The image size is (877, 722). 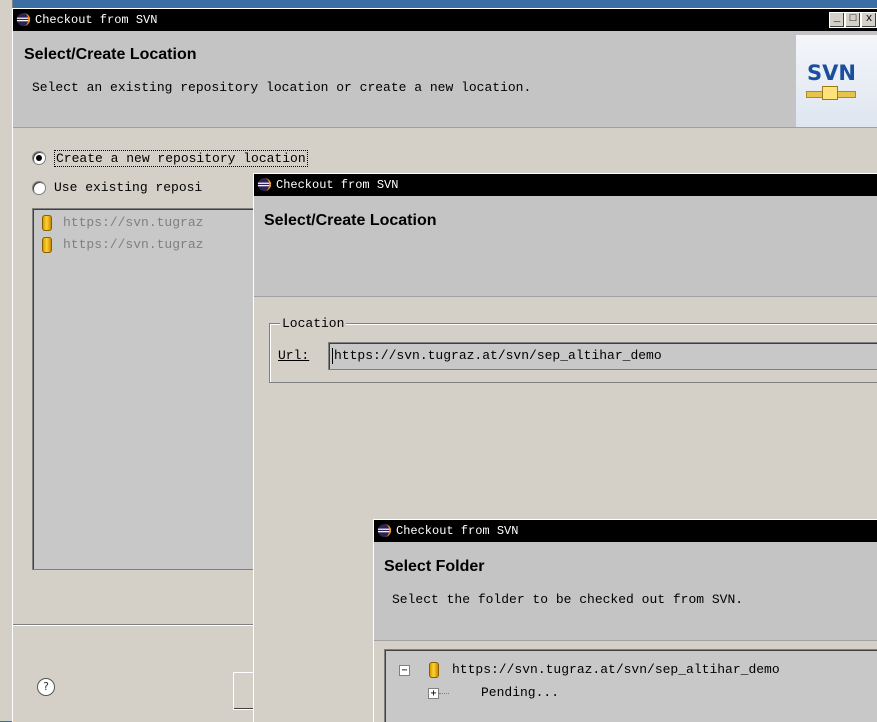 What do you see at coordinates (444, 693) in the screenshot?
I see `tree-line` at bounding box center [444, 693].